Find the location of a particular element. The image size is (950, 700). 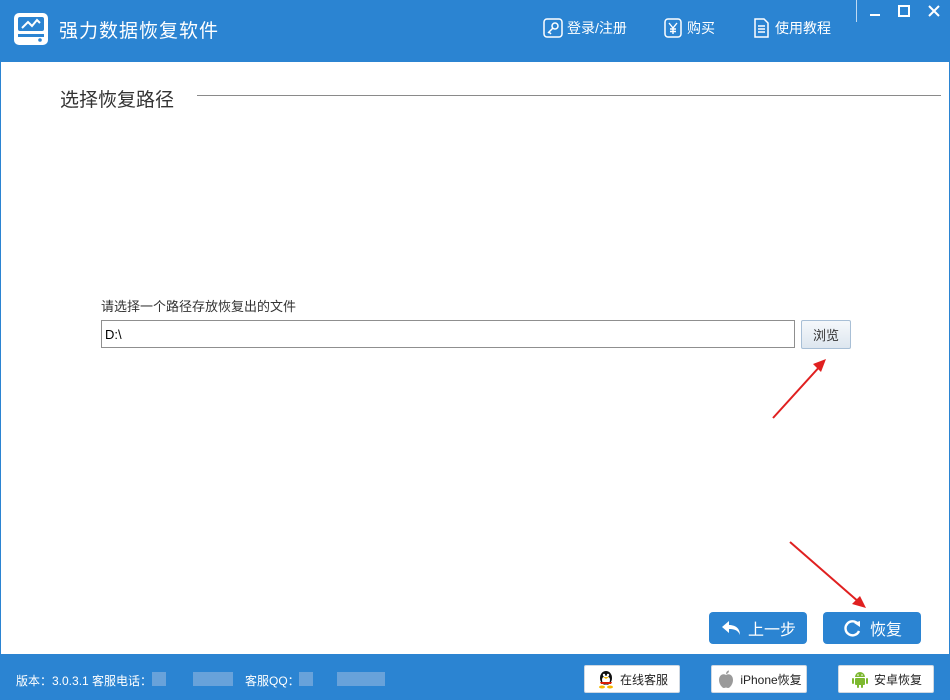

iphone-recovery-label: iPhone恢复 is located at coordinates (771, 679).